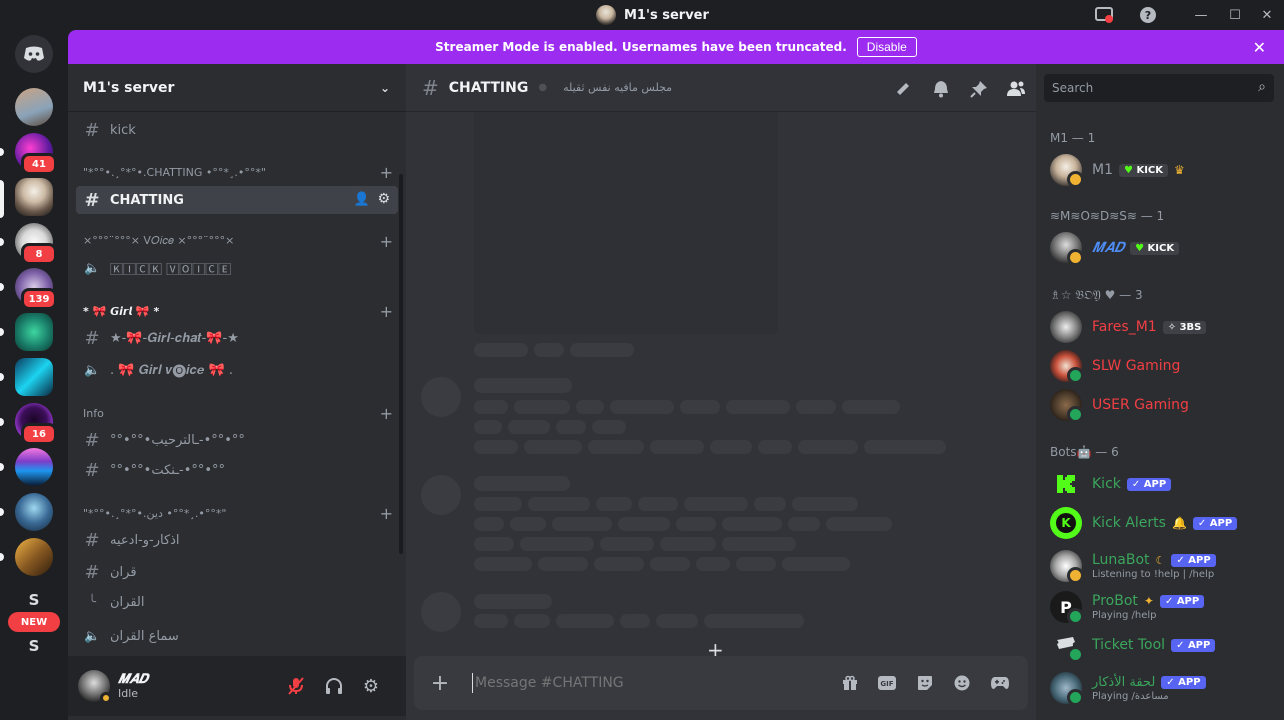 This screenshot has width=1284, height=720. I want to click on channel-girl-voice: 🔈. 🎀 𝑮𝒊𝒓𝒍 𝒗🅞𝒊𝒄𝒆 🎀 ., so click(237, 370).